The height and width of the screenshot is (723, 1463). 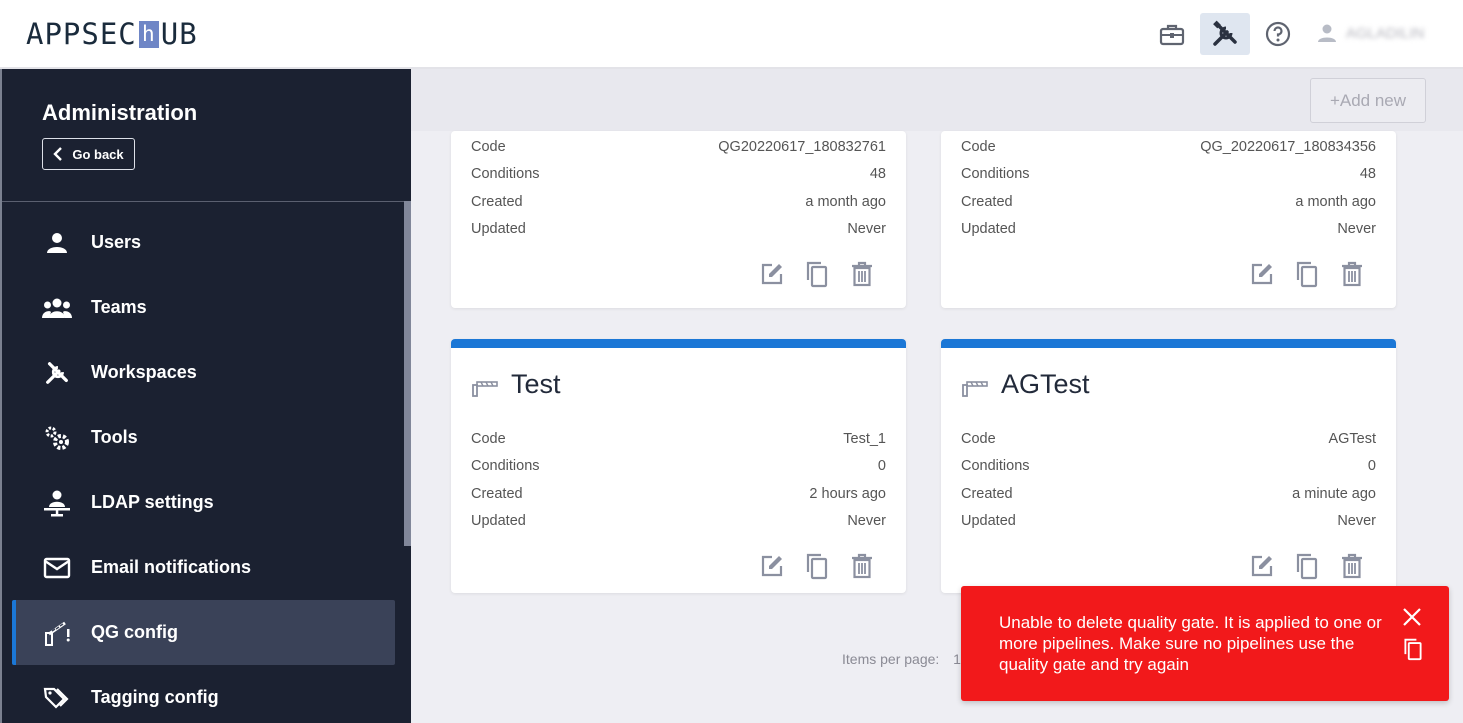 I want to click on toast-close-button, so click(x=1412, y=619).